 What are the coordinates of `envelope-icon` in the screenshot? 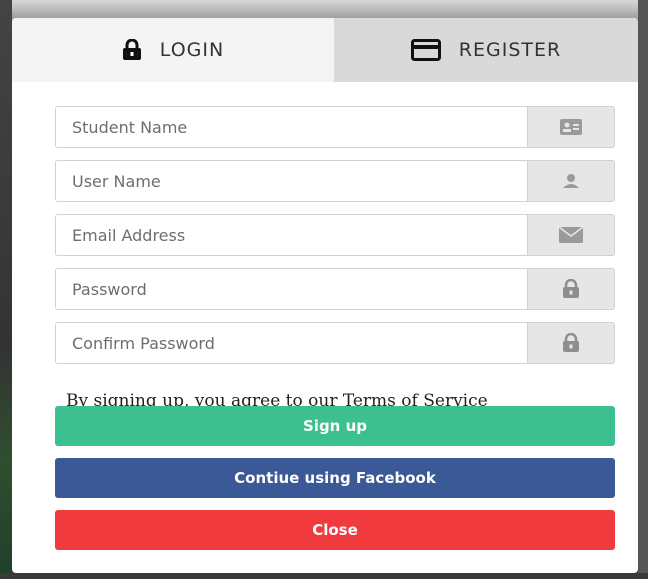 It's located at (570, 235).